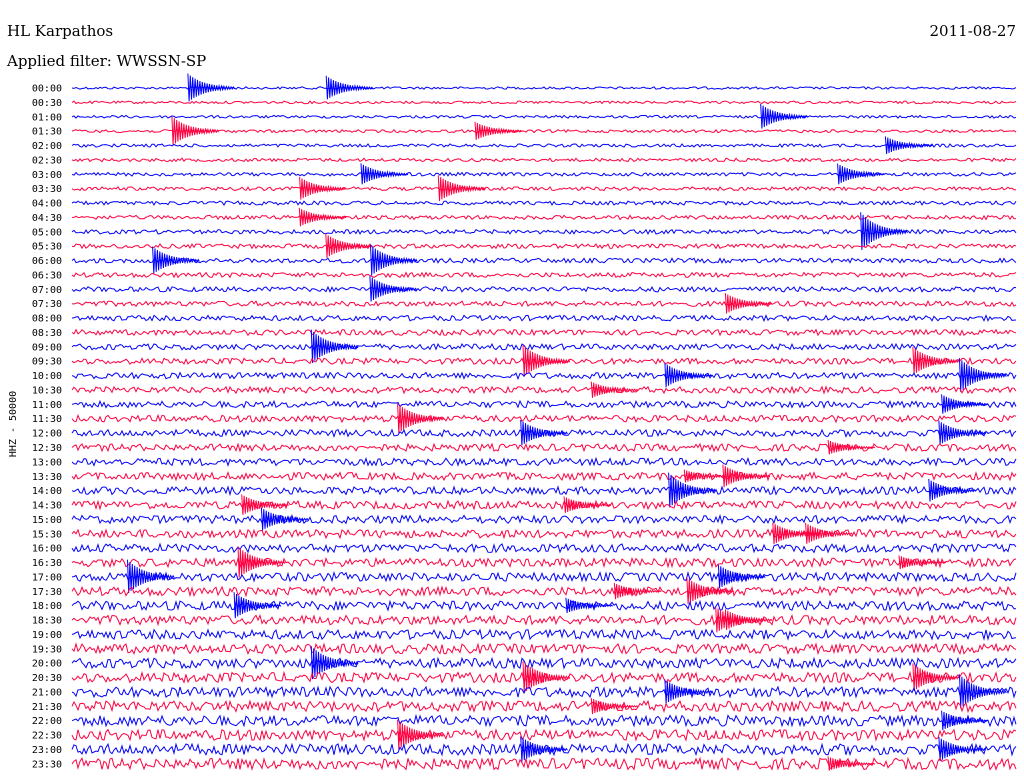 This screenshot has width=1024, height=780. What do you see at coordinates (60, 31) in the screenshot?
I see `station-name: HL Karpathos` at bounding box center [60, 31].